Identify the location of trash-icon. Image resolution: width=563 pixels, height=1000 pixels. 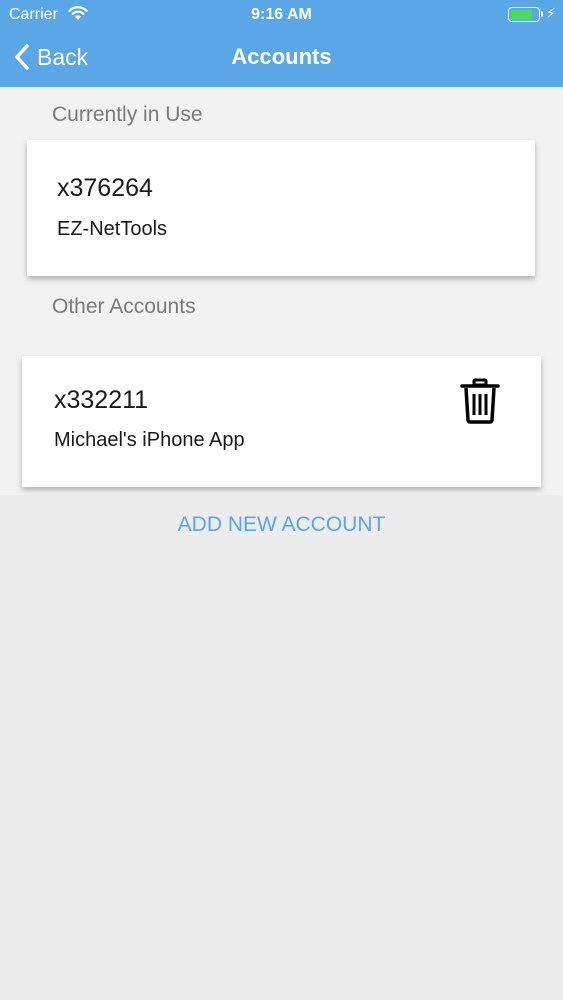
(480, 403).